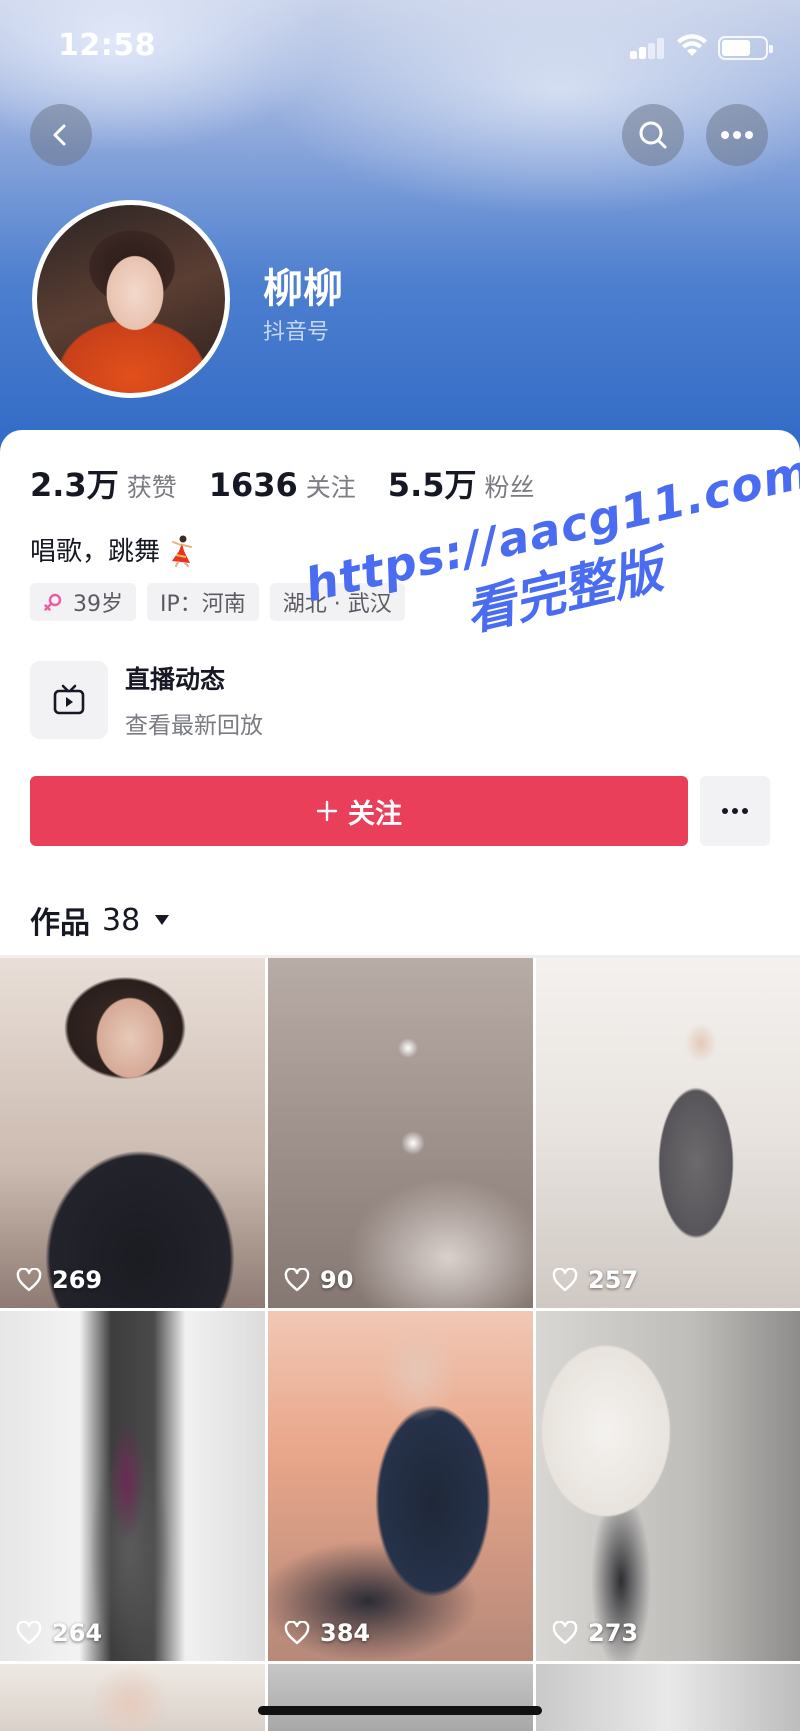  I want to click on video-tile: 257, so click(668, 1133).